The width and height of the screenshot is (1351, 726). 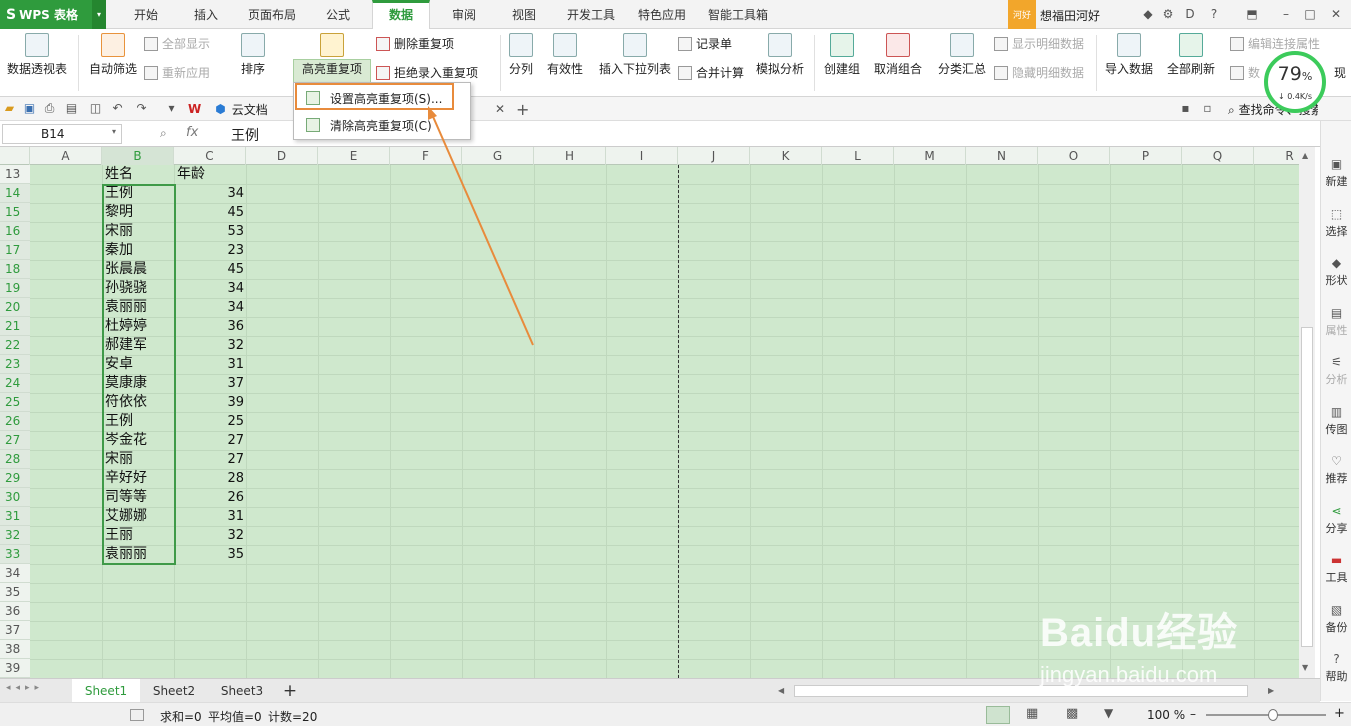 What do you see at coordinates (15, 478) in the screenshot?
I see `row-header: 29` at bounding box center [15, 478].